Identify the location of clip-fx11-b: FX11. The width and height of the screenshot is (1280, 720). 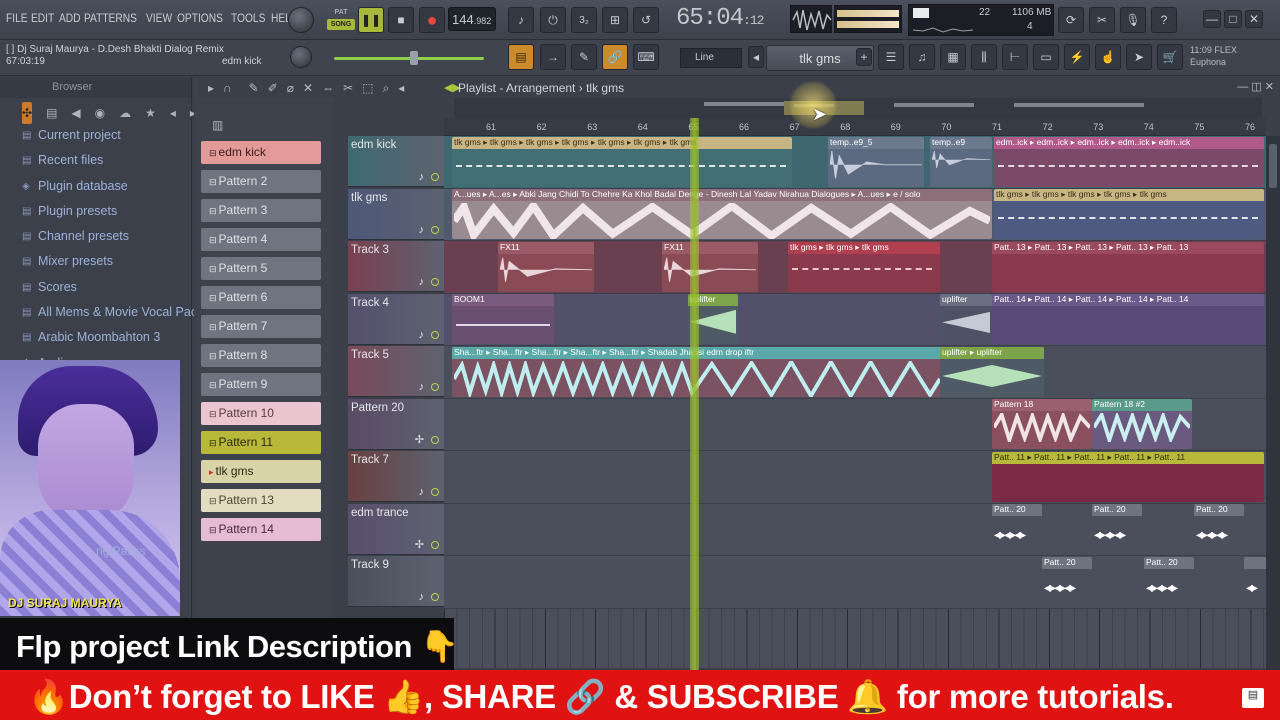
(710, 267).